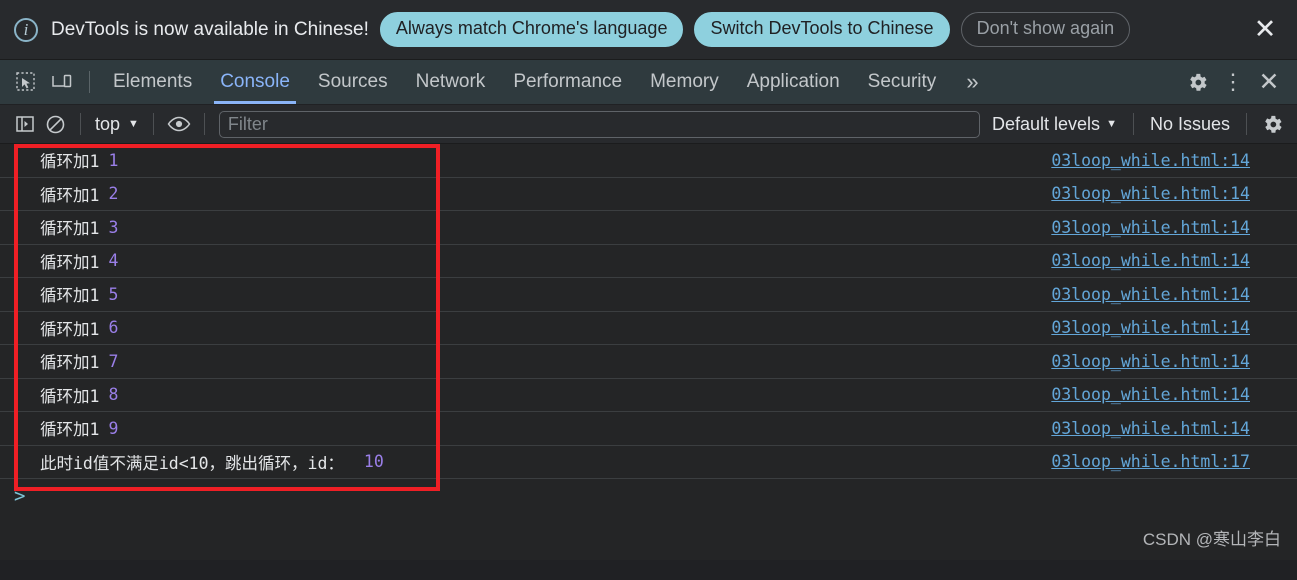 This screenshot has height=580, width=1297. I want to click on switch-to-chinese-button: Switch DevTools to Chinese, so click(822, 29).